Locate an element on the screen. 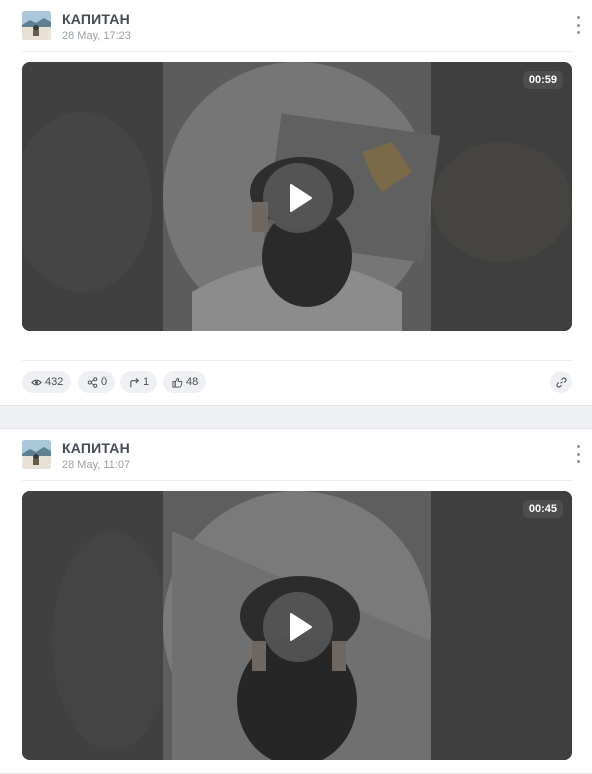 This screenshot has height=774, width=592. thumbs-up-icon is located at coordinates (177, 382).